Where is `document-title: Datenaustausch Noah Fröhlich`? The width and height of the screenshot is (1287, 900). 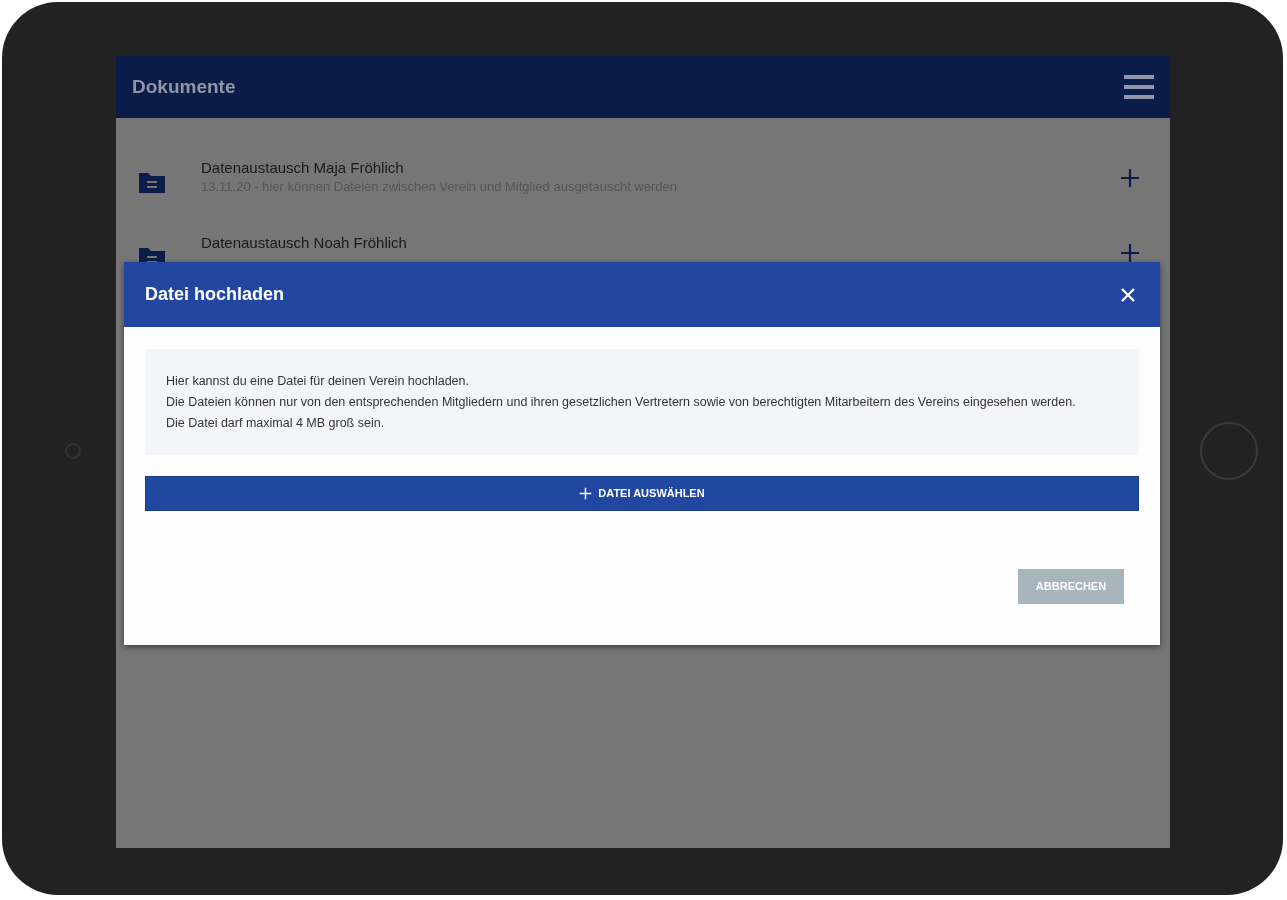 document-title: Datenaustausch Noah Fröhlich is located at coordinates (304, 243).